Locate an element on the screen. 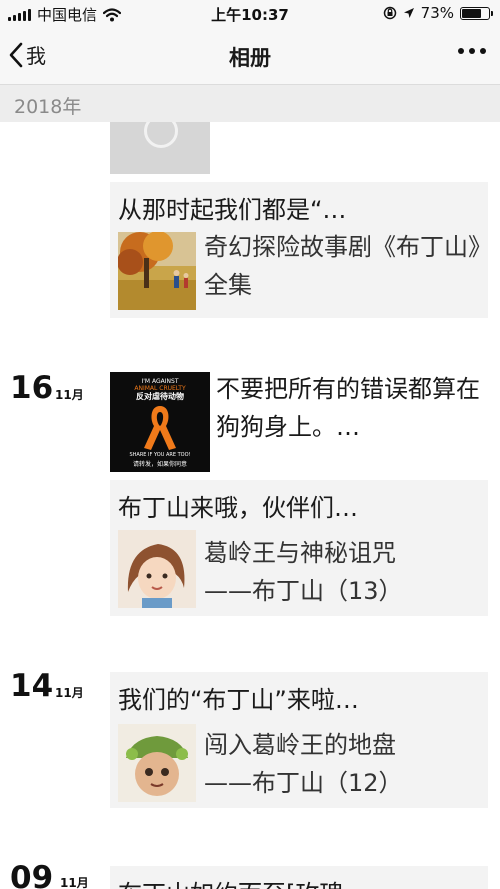 Image resolution: width=500 pixels, height=889 pixels. photo-thumbnail is located at coordinates (160, 148).